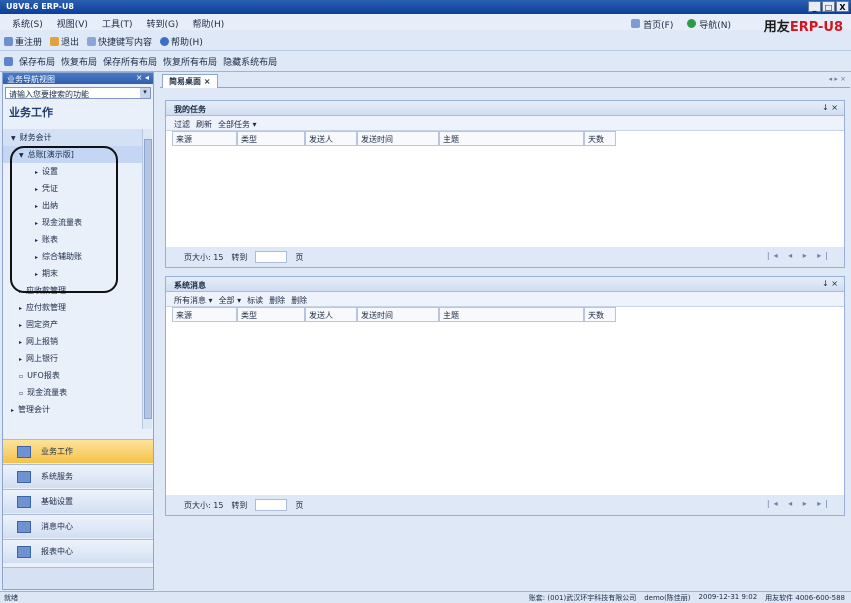 The height and width of the screenshot is (603, 851). What do you see at coordinates (162, 23) in the screenshot?
I see `menu-goto: 转到(G)` at bounding box center [162, 23].